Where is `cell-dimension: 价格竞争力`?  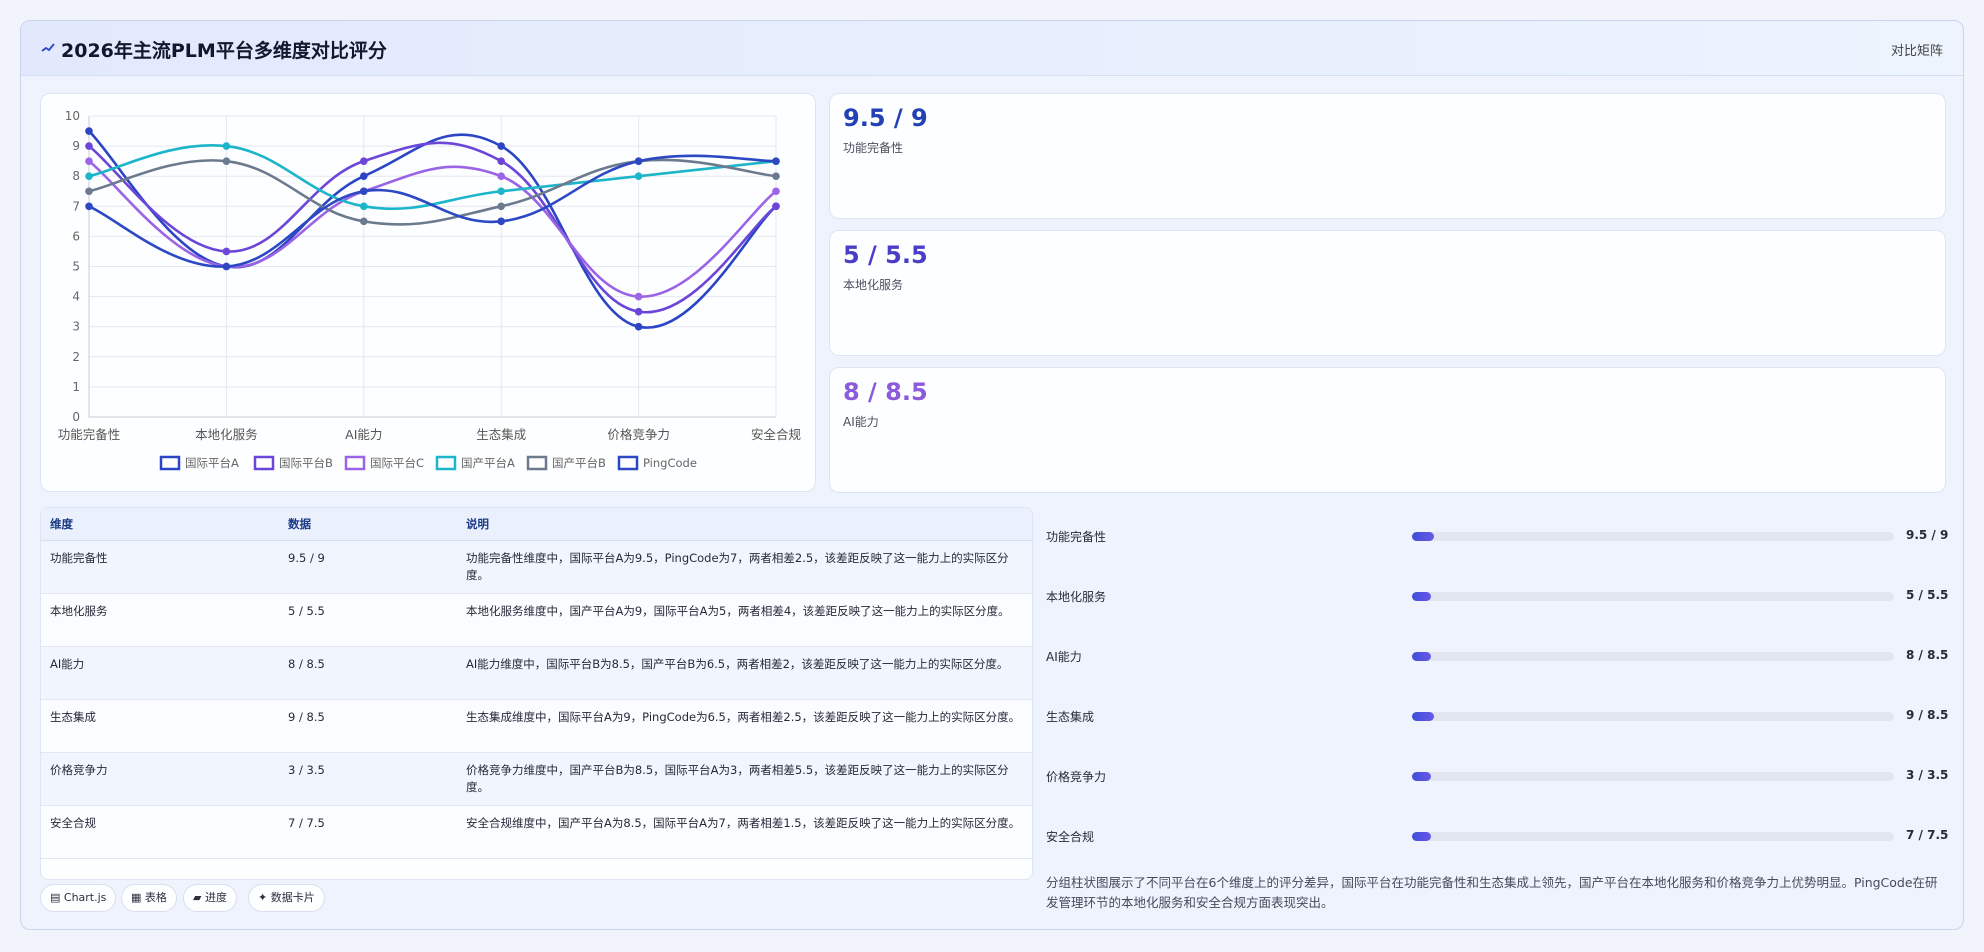
cell-dimension: 价格竞争力 is located at coordinates (160, 779).